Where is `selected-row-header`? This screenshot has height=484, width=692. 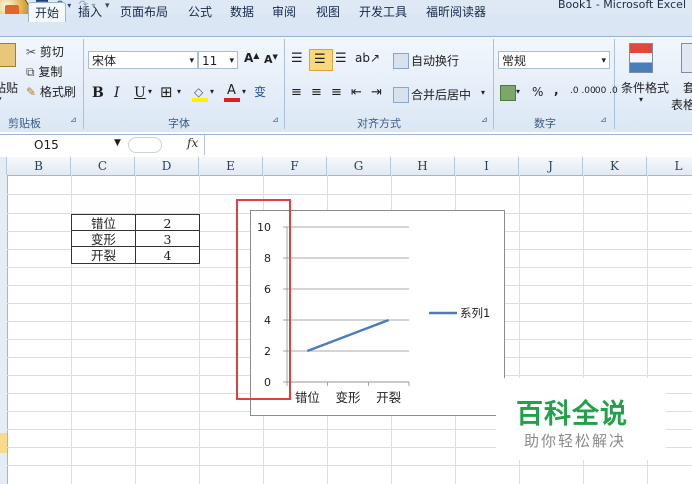 selected-row-header is located at coordinates (3, 443).